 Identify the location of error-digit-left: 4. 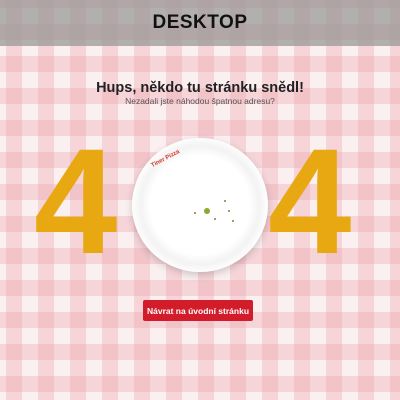
(76, 201).